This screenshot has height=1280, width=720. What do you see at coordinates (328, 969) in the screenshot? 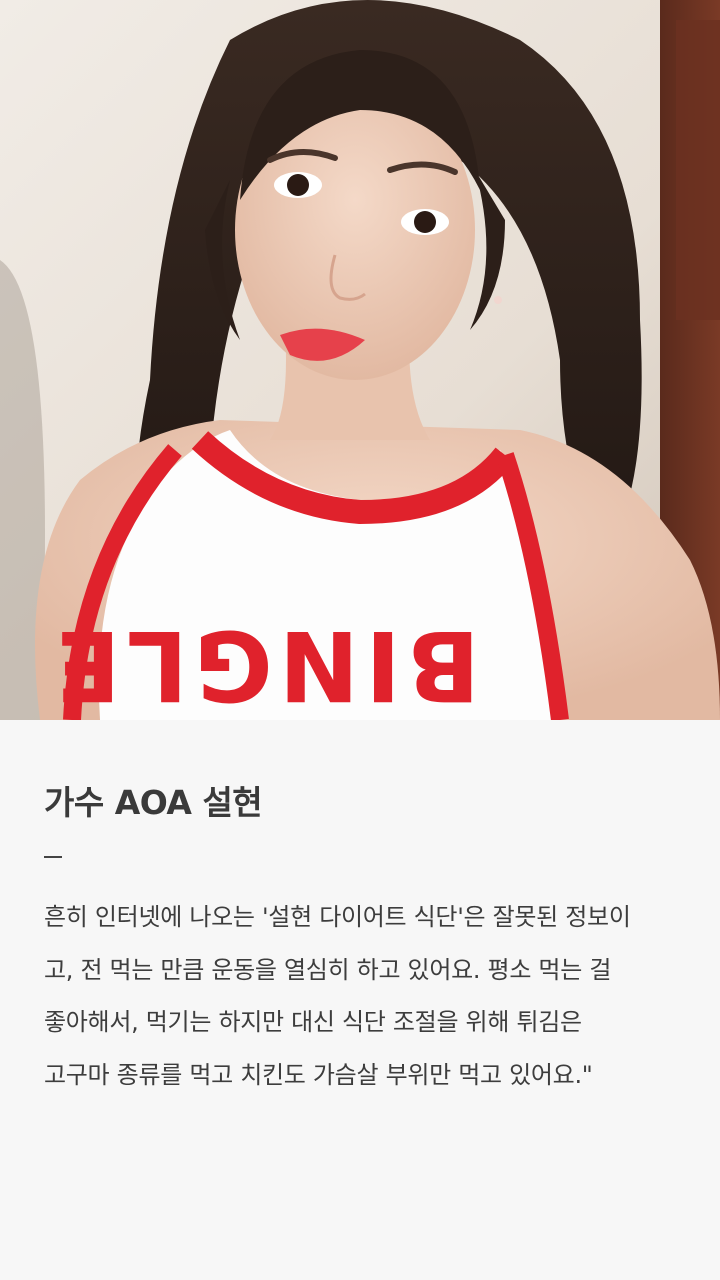
I see `body-line: 고, 전 먹는 만큼 운동을 열심히 하고 있어요. 평소 먹는 걸` at bounding box center [328, 969].